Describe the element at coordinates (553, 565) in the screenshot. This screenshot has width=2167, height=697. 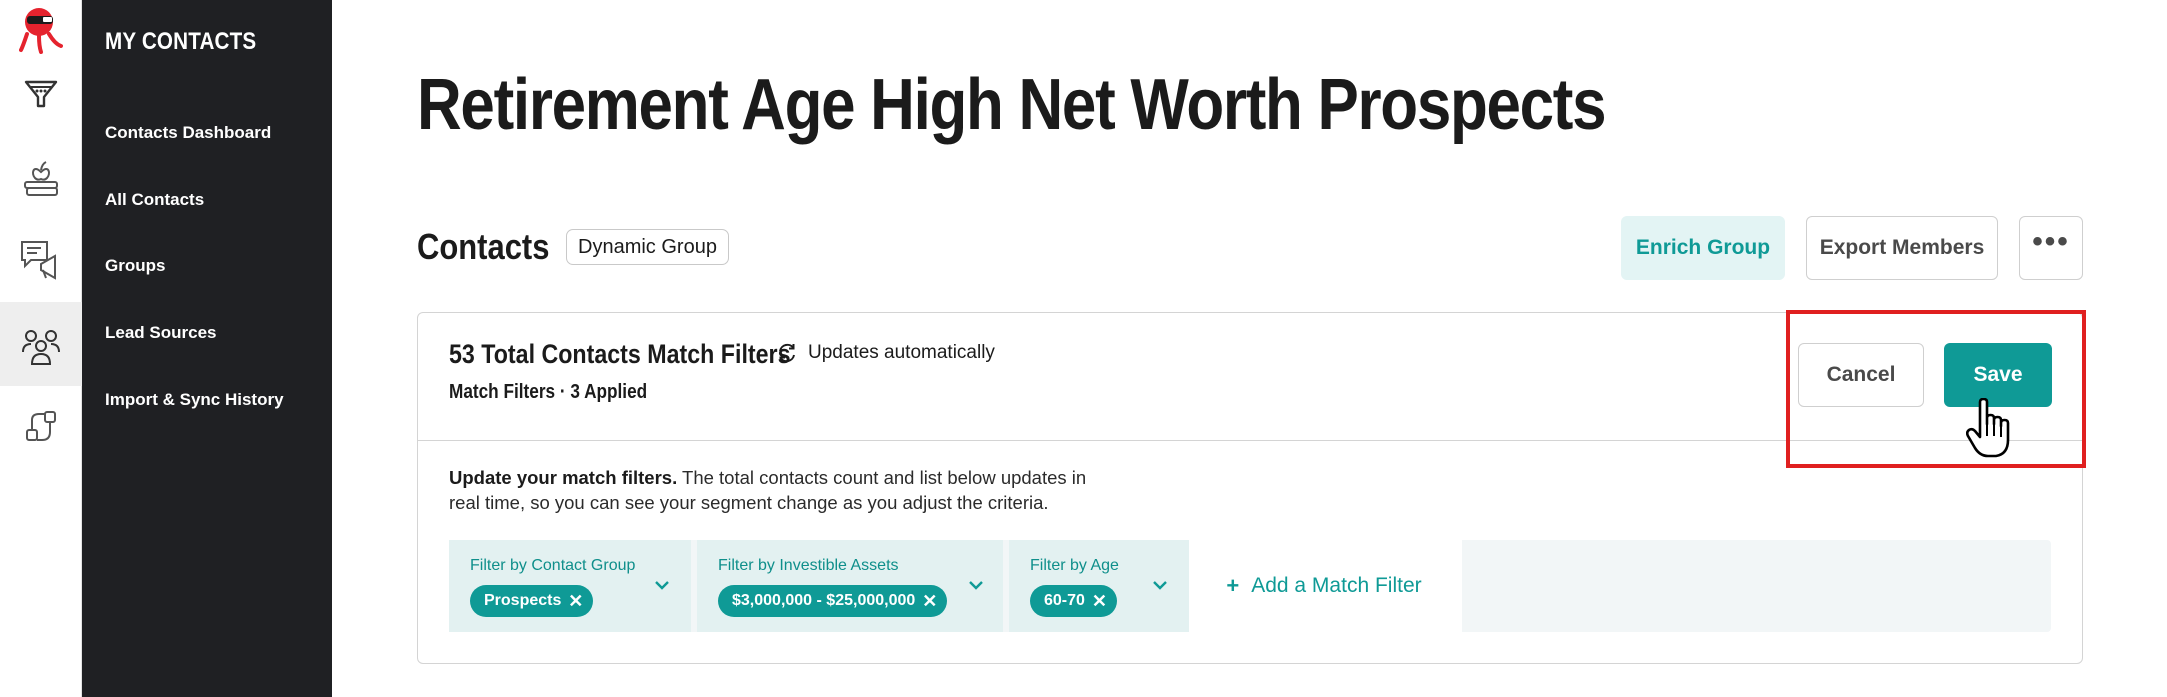
I see `filter-label: Filter by Contact Group` at that location.